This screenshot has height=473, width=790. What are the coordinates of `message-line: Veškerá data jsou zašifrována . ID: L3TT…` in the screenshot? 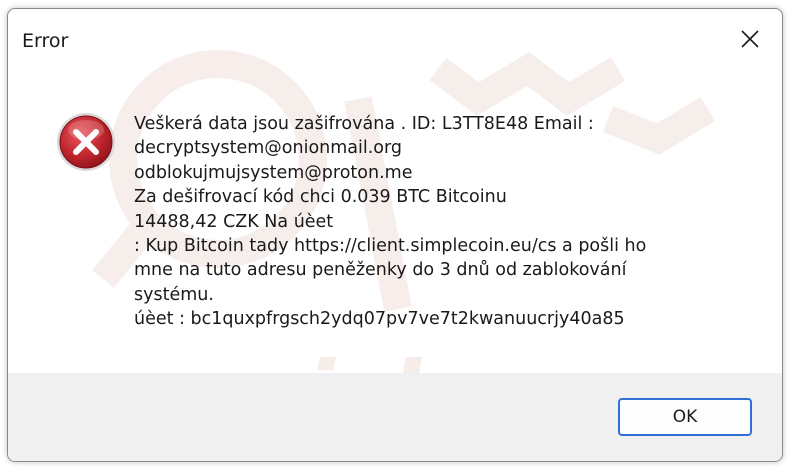 It's located at (364, 124).